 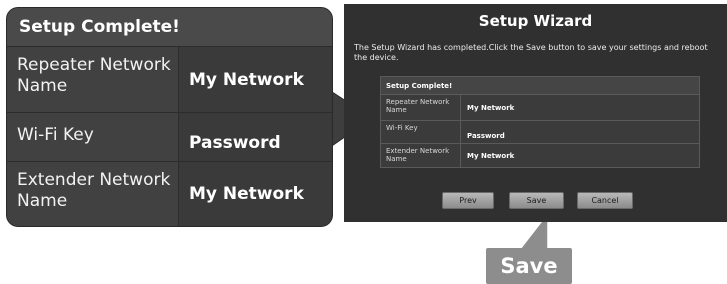 I want to click on table-row: Repeater Network Name My Network, so click(x=540, y=108).